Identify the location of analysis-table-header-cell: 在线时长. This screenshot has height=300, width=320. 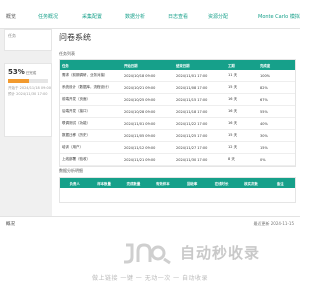
(221, 183).